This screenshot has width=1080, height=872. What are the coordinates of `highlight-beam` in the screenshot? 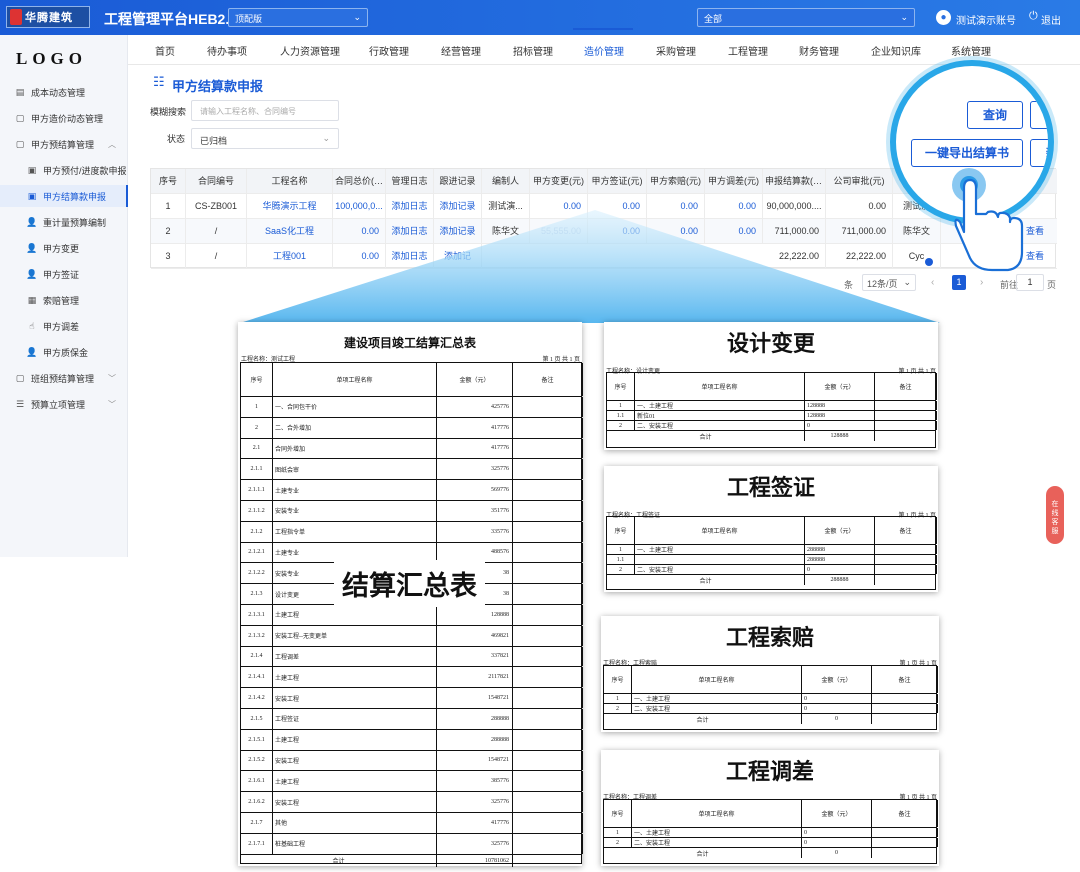 It's located at (590, 266).